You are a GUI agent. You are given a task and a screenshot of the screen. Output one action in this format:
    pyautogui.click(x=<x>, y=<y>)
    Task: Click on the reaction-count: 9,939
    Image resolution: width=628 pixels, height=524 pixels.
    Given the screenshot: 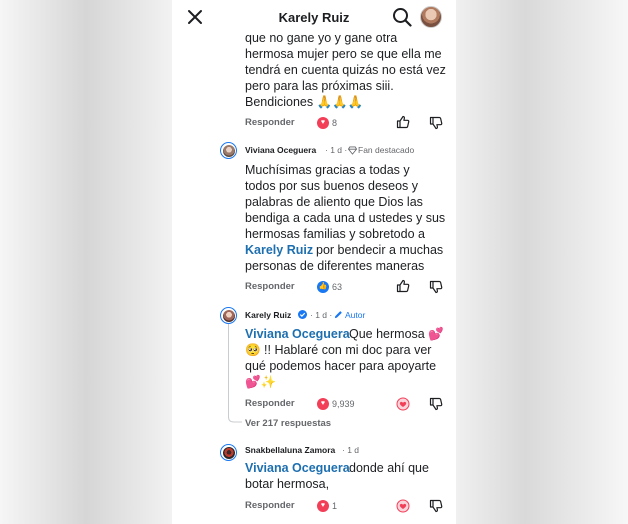 What is the action you would take?
    pyautogui.click(x=343, y=404)
    